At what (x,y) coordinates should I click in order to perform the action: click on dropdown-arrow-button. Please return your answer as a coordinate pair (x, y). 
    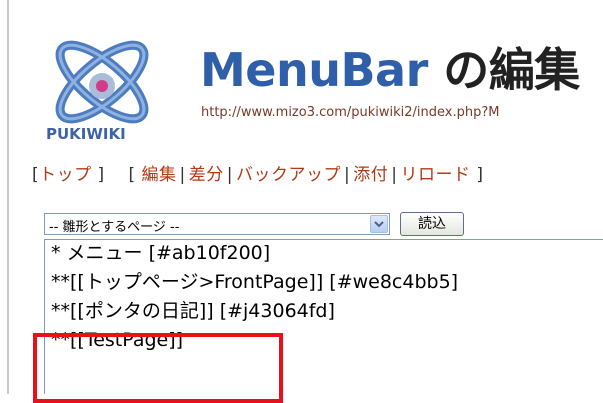
    Looking at the image, I should click on (379, 224).